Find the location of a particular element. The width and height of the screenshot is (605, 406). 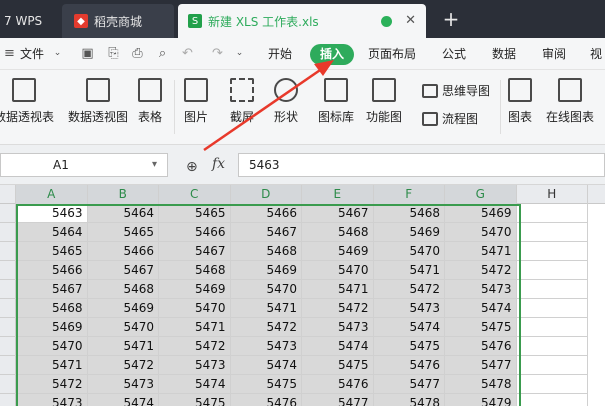

cell: 5475 is located at coordinates (338, 365).